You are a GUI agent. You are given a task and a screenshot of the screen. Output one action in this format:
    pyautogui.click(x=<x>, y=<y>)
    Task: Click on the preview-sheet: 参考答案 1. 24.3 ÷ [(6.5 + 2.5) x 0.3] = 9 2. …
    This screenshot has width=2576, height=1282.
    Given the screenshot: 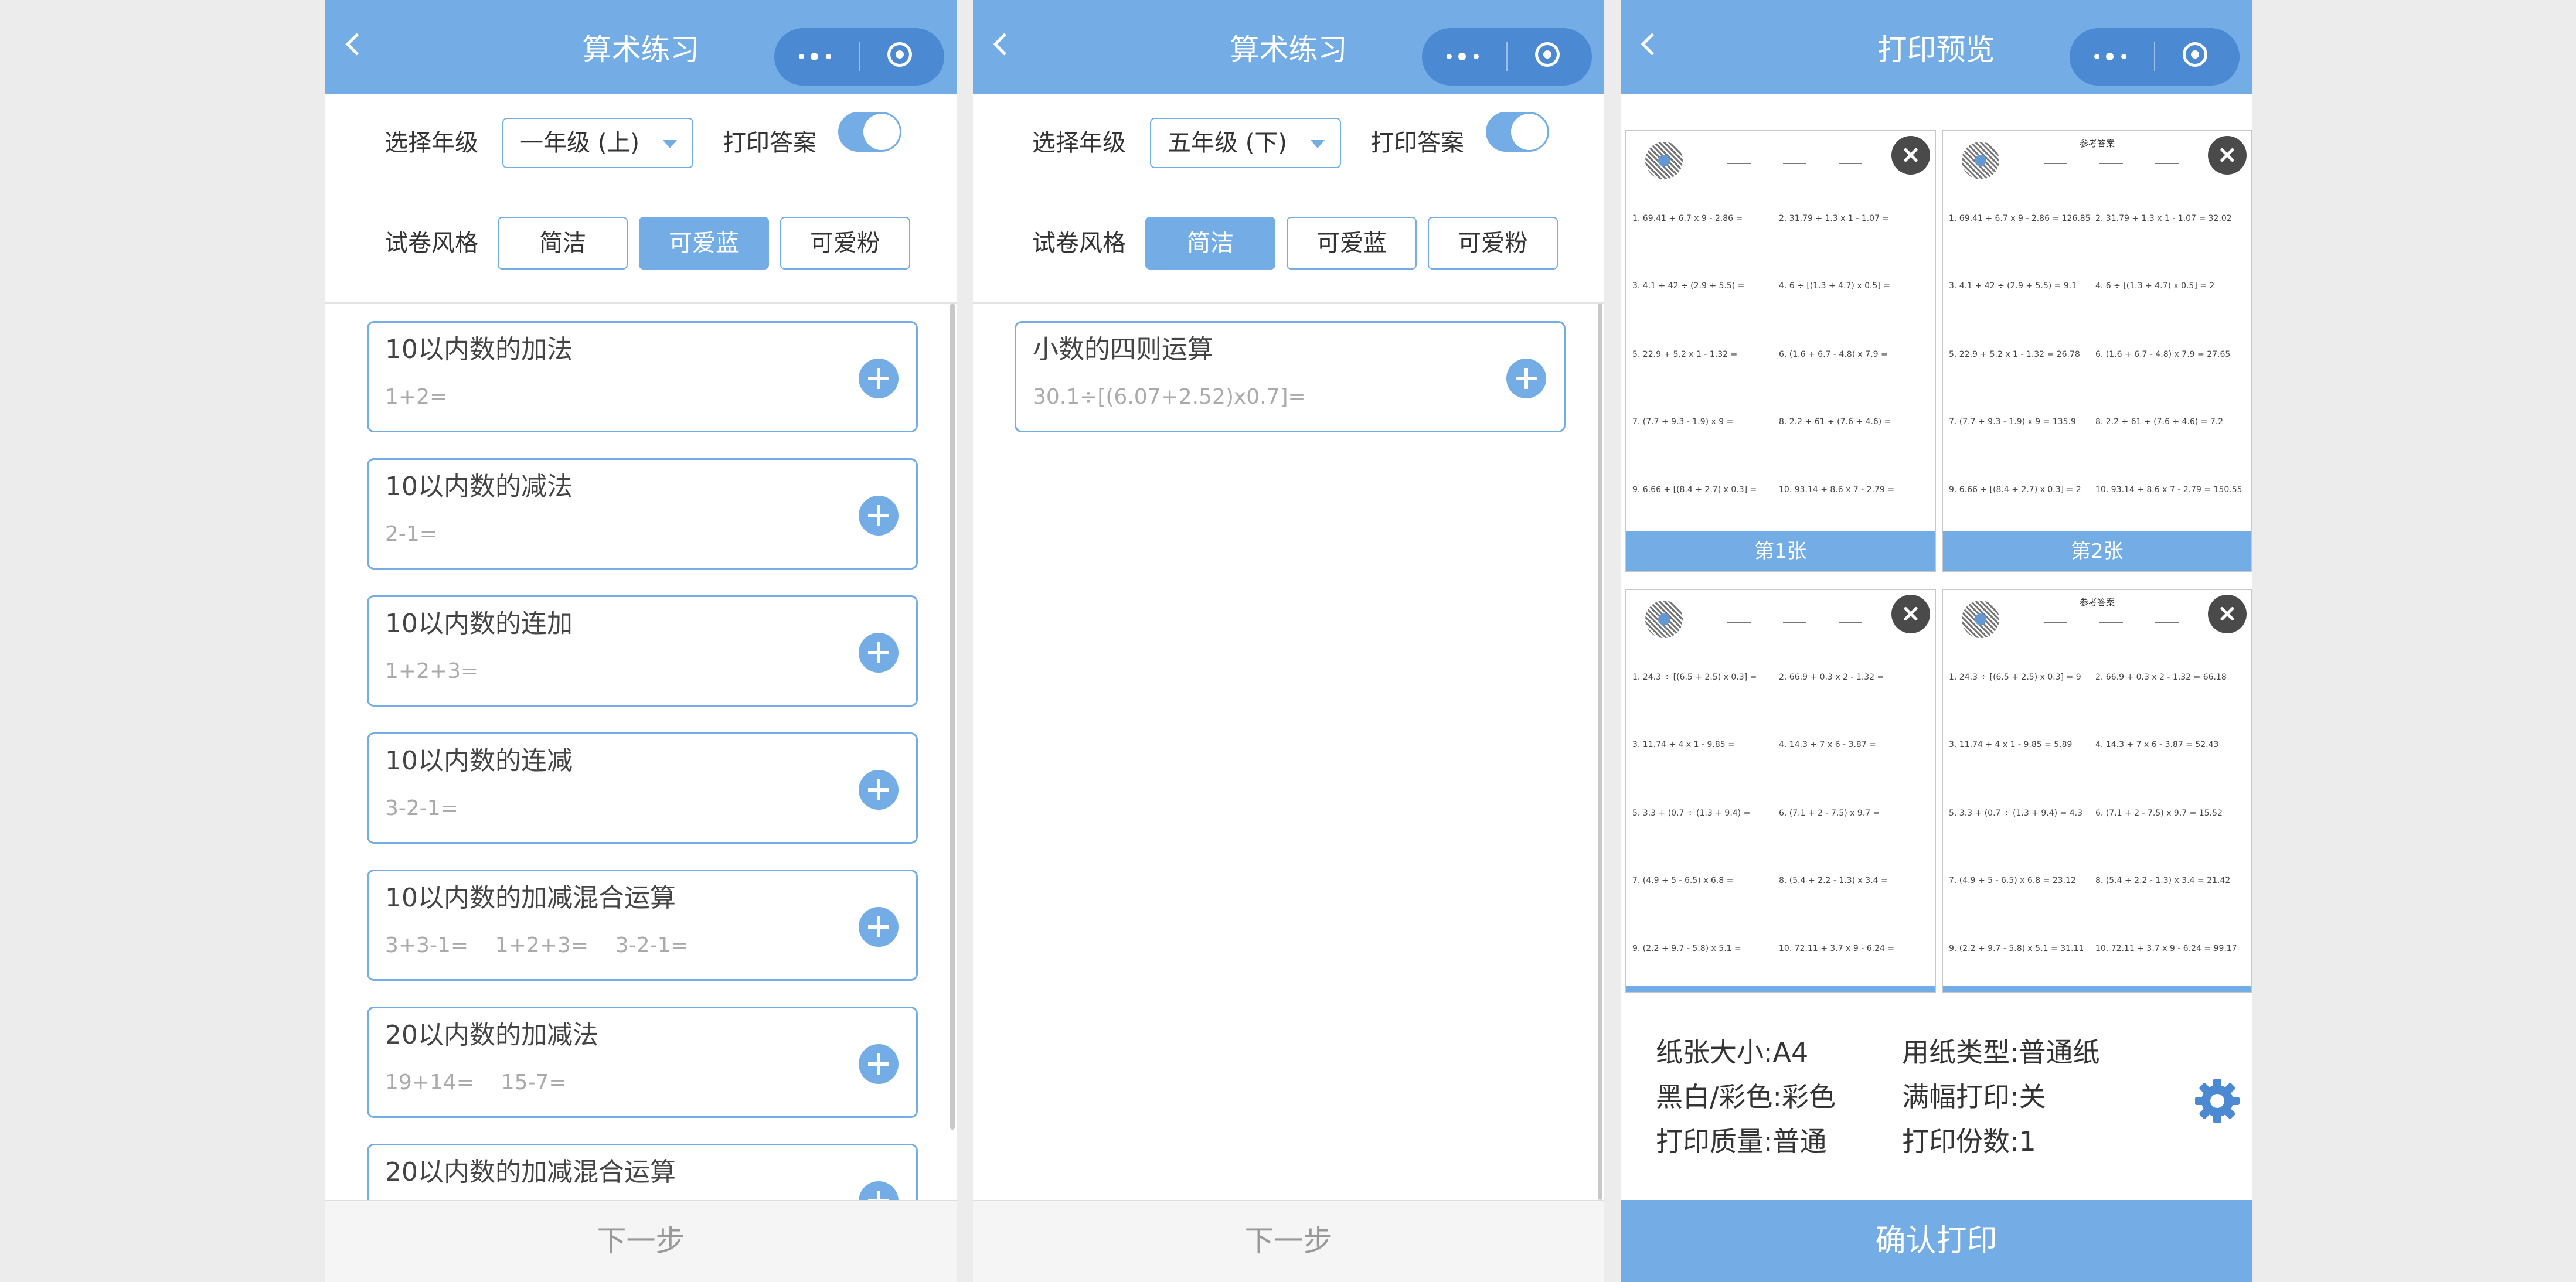 What is the action you would take?
    pyautogui.click(x=2097, y=791)
    